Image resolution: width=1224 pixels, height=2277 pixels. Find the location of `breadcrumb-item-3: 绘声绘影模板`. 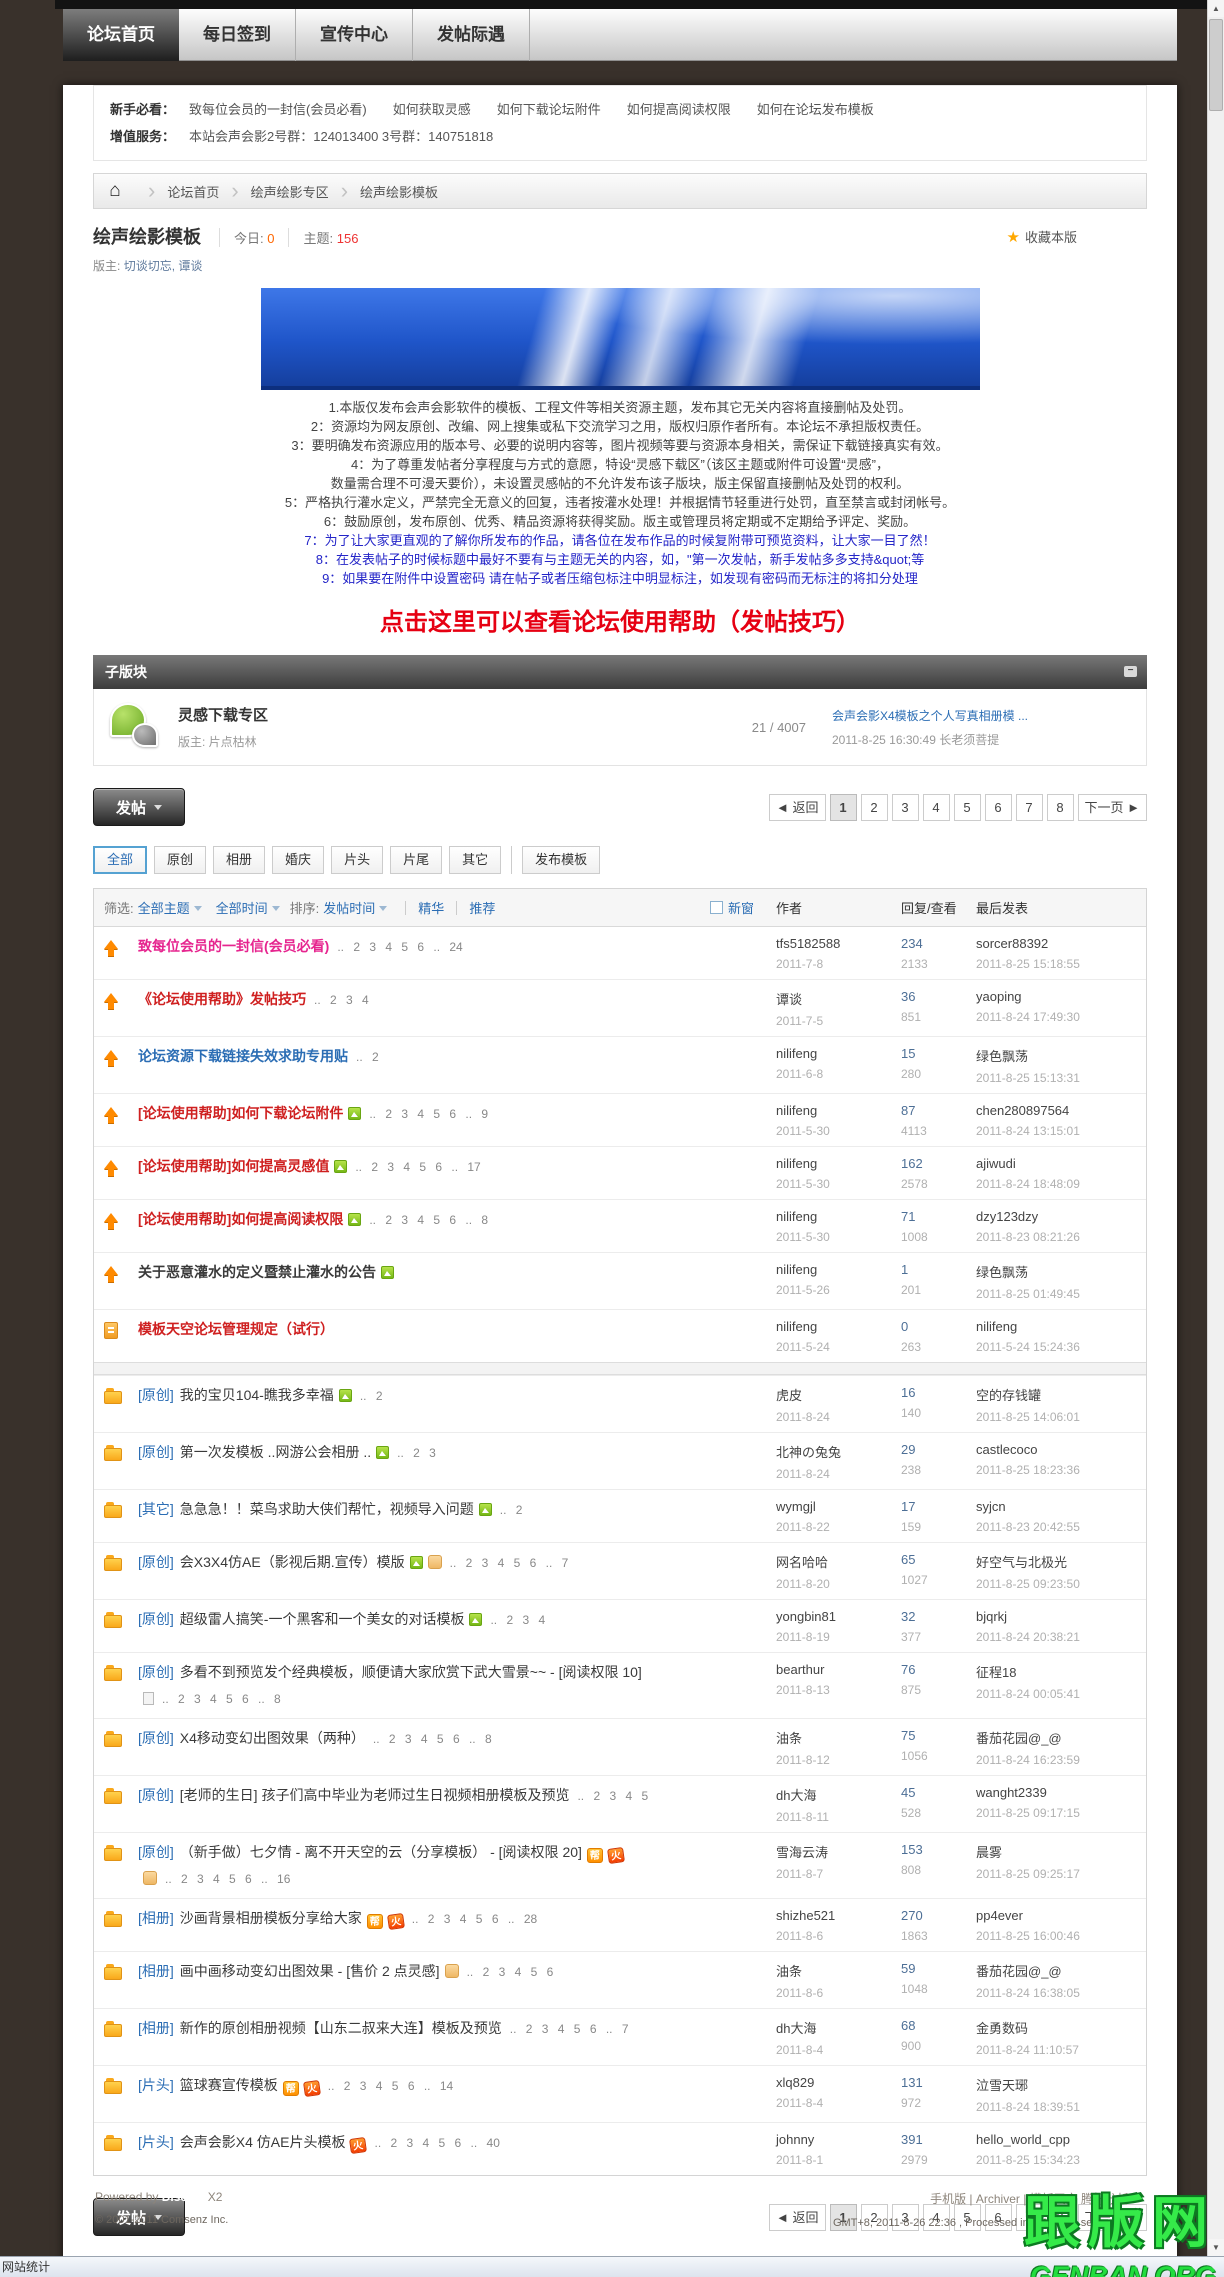

breadcrumb-item-3: 绘声绘影模板 is located at coordinates (399, 191).